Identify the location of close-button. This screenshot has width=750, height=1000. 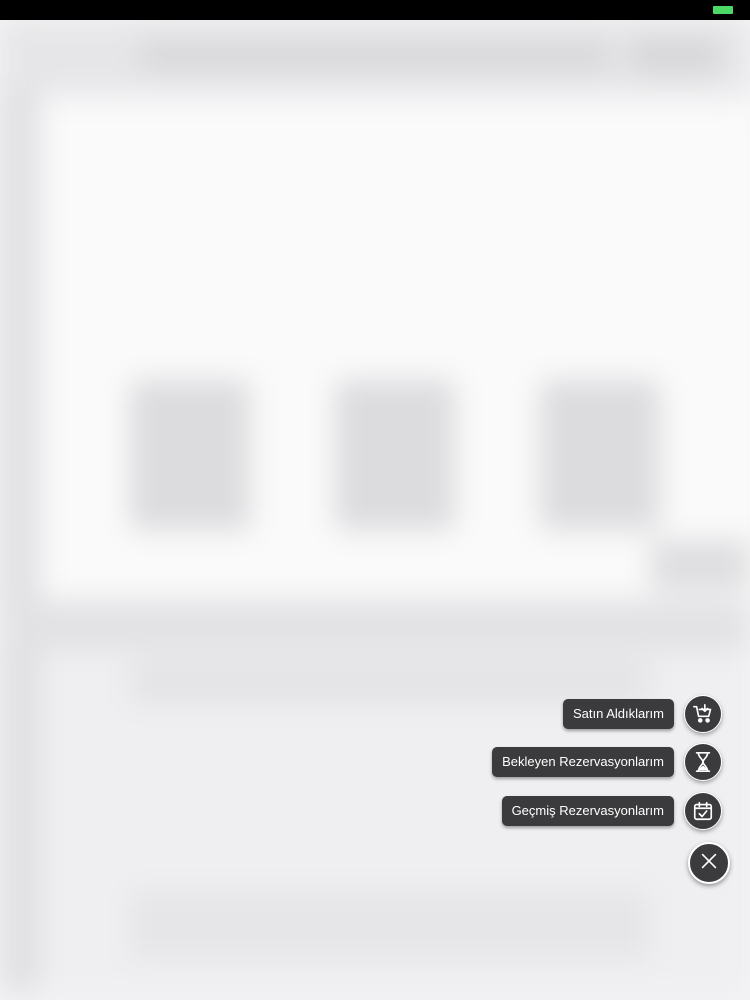
(709, 863).